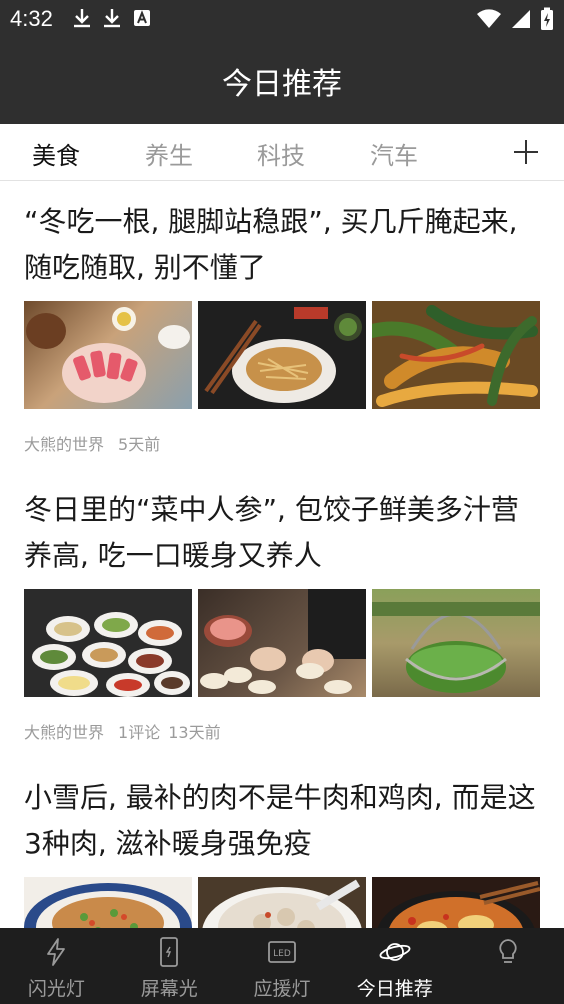  I want to click on nav-item-bulb, so click(507, 966).